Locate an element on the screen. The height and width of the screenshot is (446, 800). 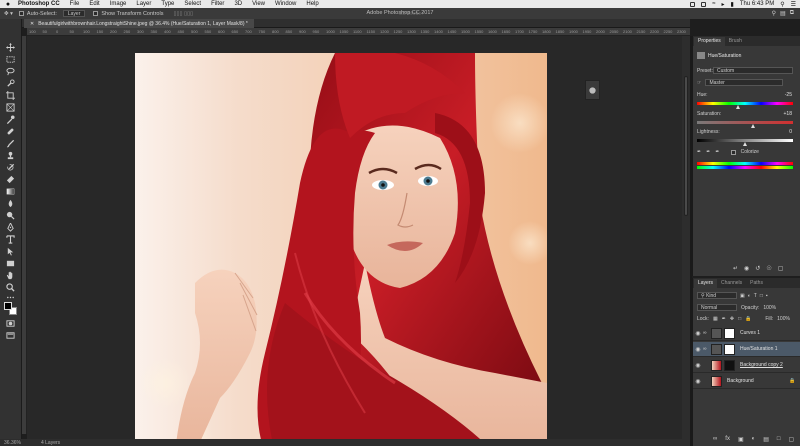
close-tab-icon: ✕ is located at coordinates (32, 24).